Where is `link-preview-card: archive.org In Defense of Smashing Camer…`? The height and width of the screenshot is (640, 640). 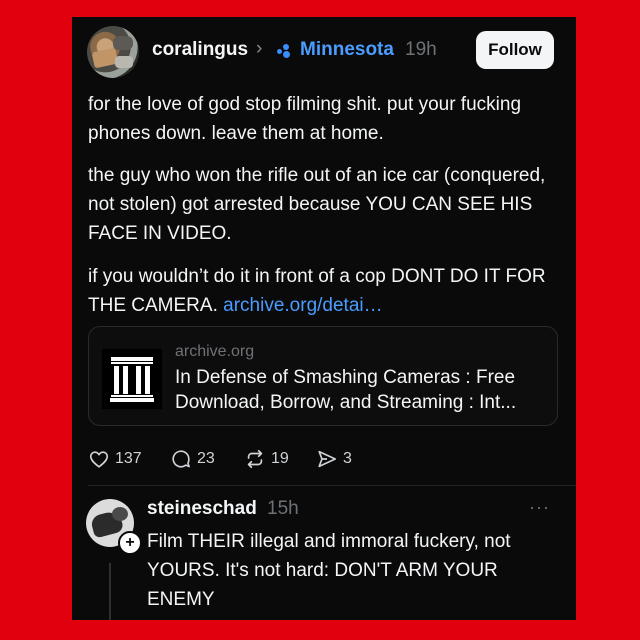 link-preview-card: archive.org In Defense of Smashing Camer… is located at coordinates (323, 376).